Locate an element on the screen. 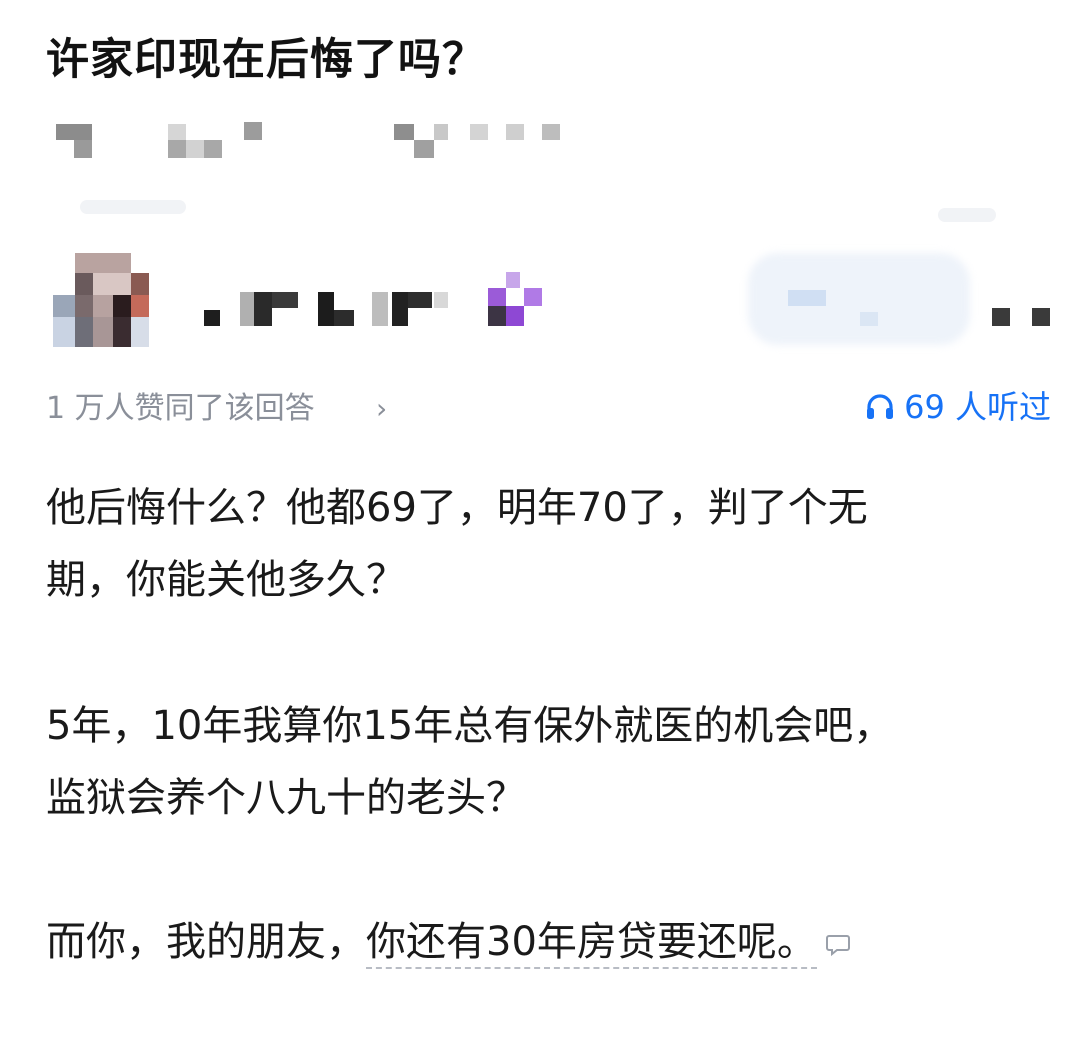  censored-follow-dot is located at coordinates (869, 319).